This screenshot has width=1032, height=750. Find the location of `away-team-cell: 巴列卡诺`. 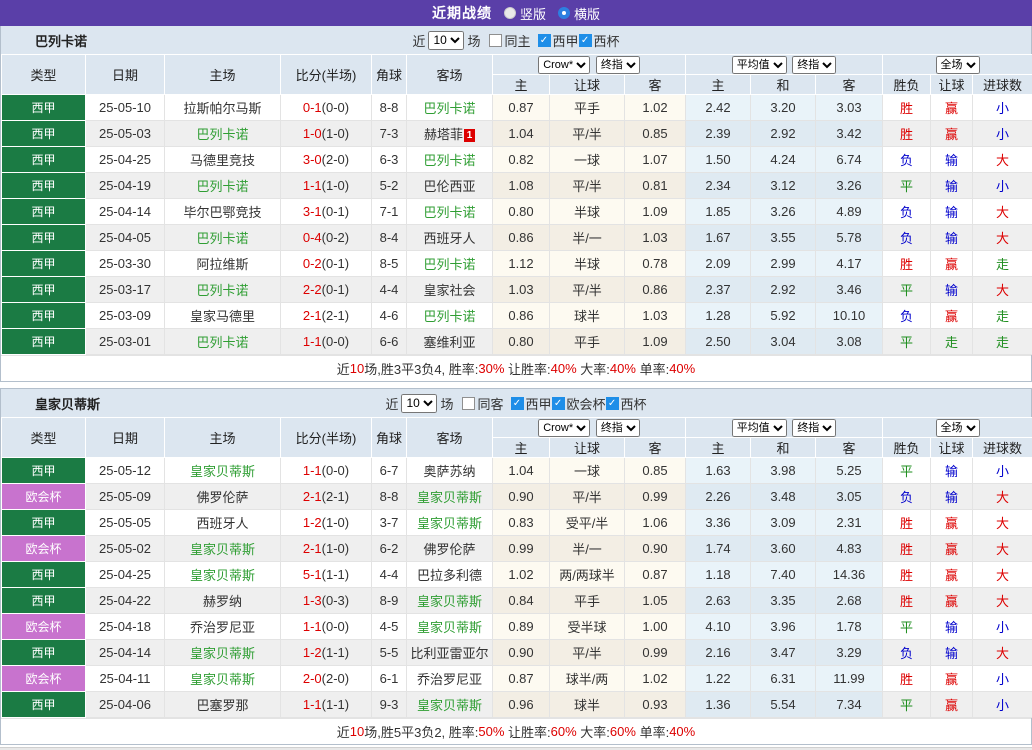

away-team-cell: 巴列卡诺 is located at coordinates (450, 160).